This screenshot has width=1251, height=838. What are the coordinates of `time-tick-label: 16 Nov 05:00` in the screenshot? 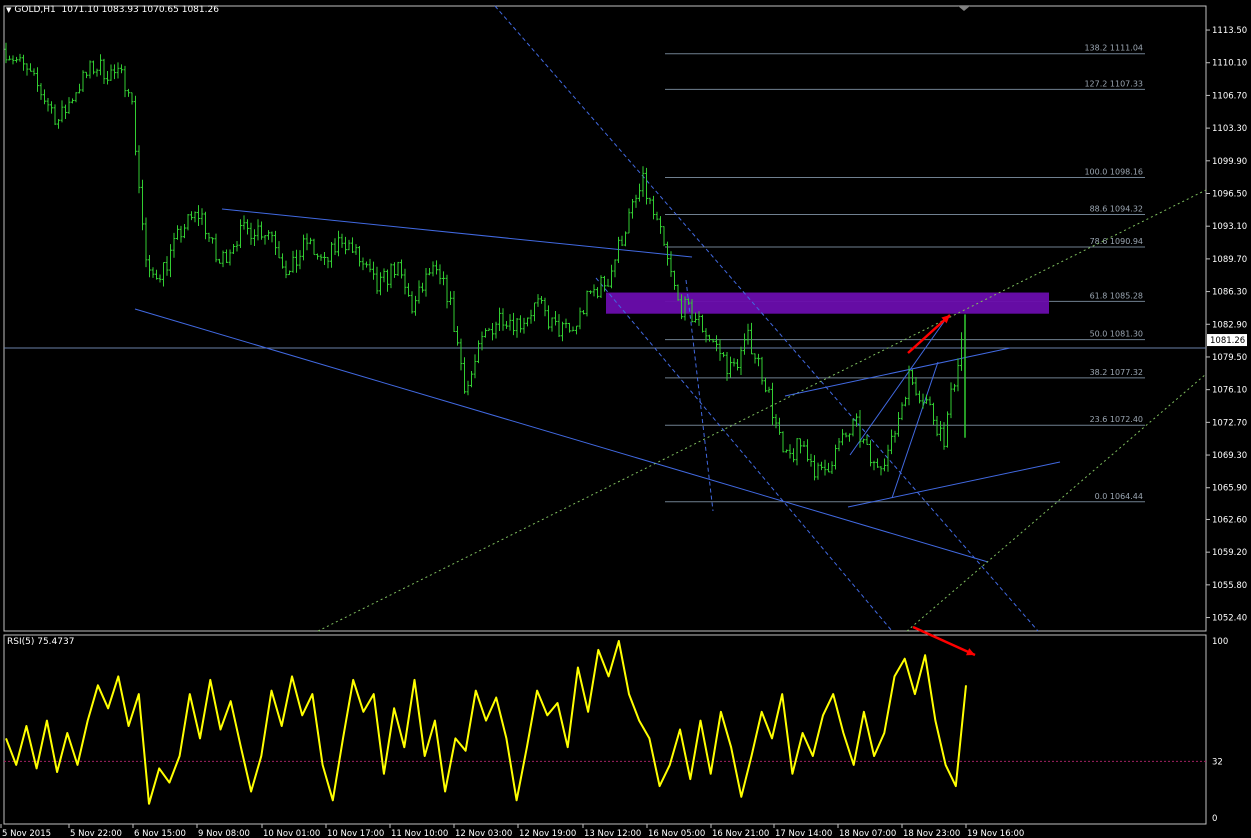 It's located at (676, 833).